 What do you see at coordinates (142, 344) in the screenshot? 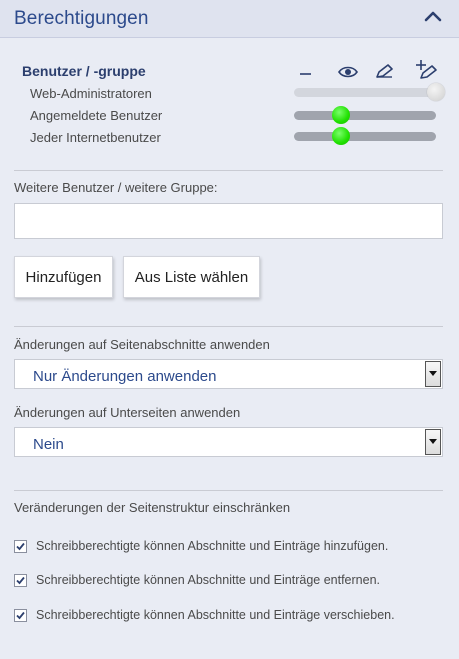
I see `apply-sections-label: Änderungen auf Seitenabschnitte anwenden` at bounding box center [142, 344].